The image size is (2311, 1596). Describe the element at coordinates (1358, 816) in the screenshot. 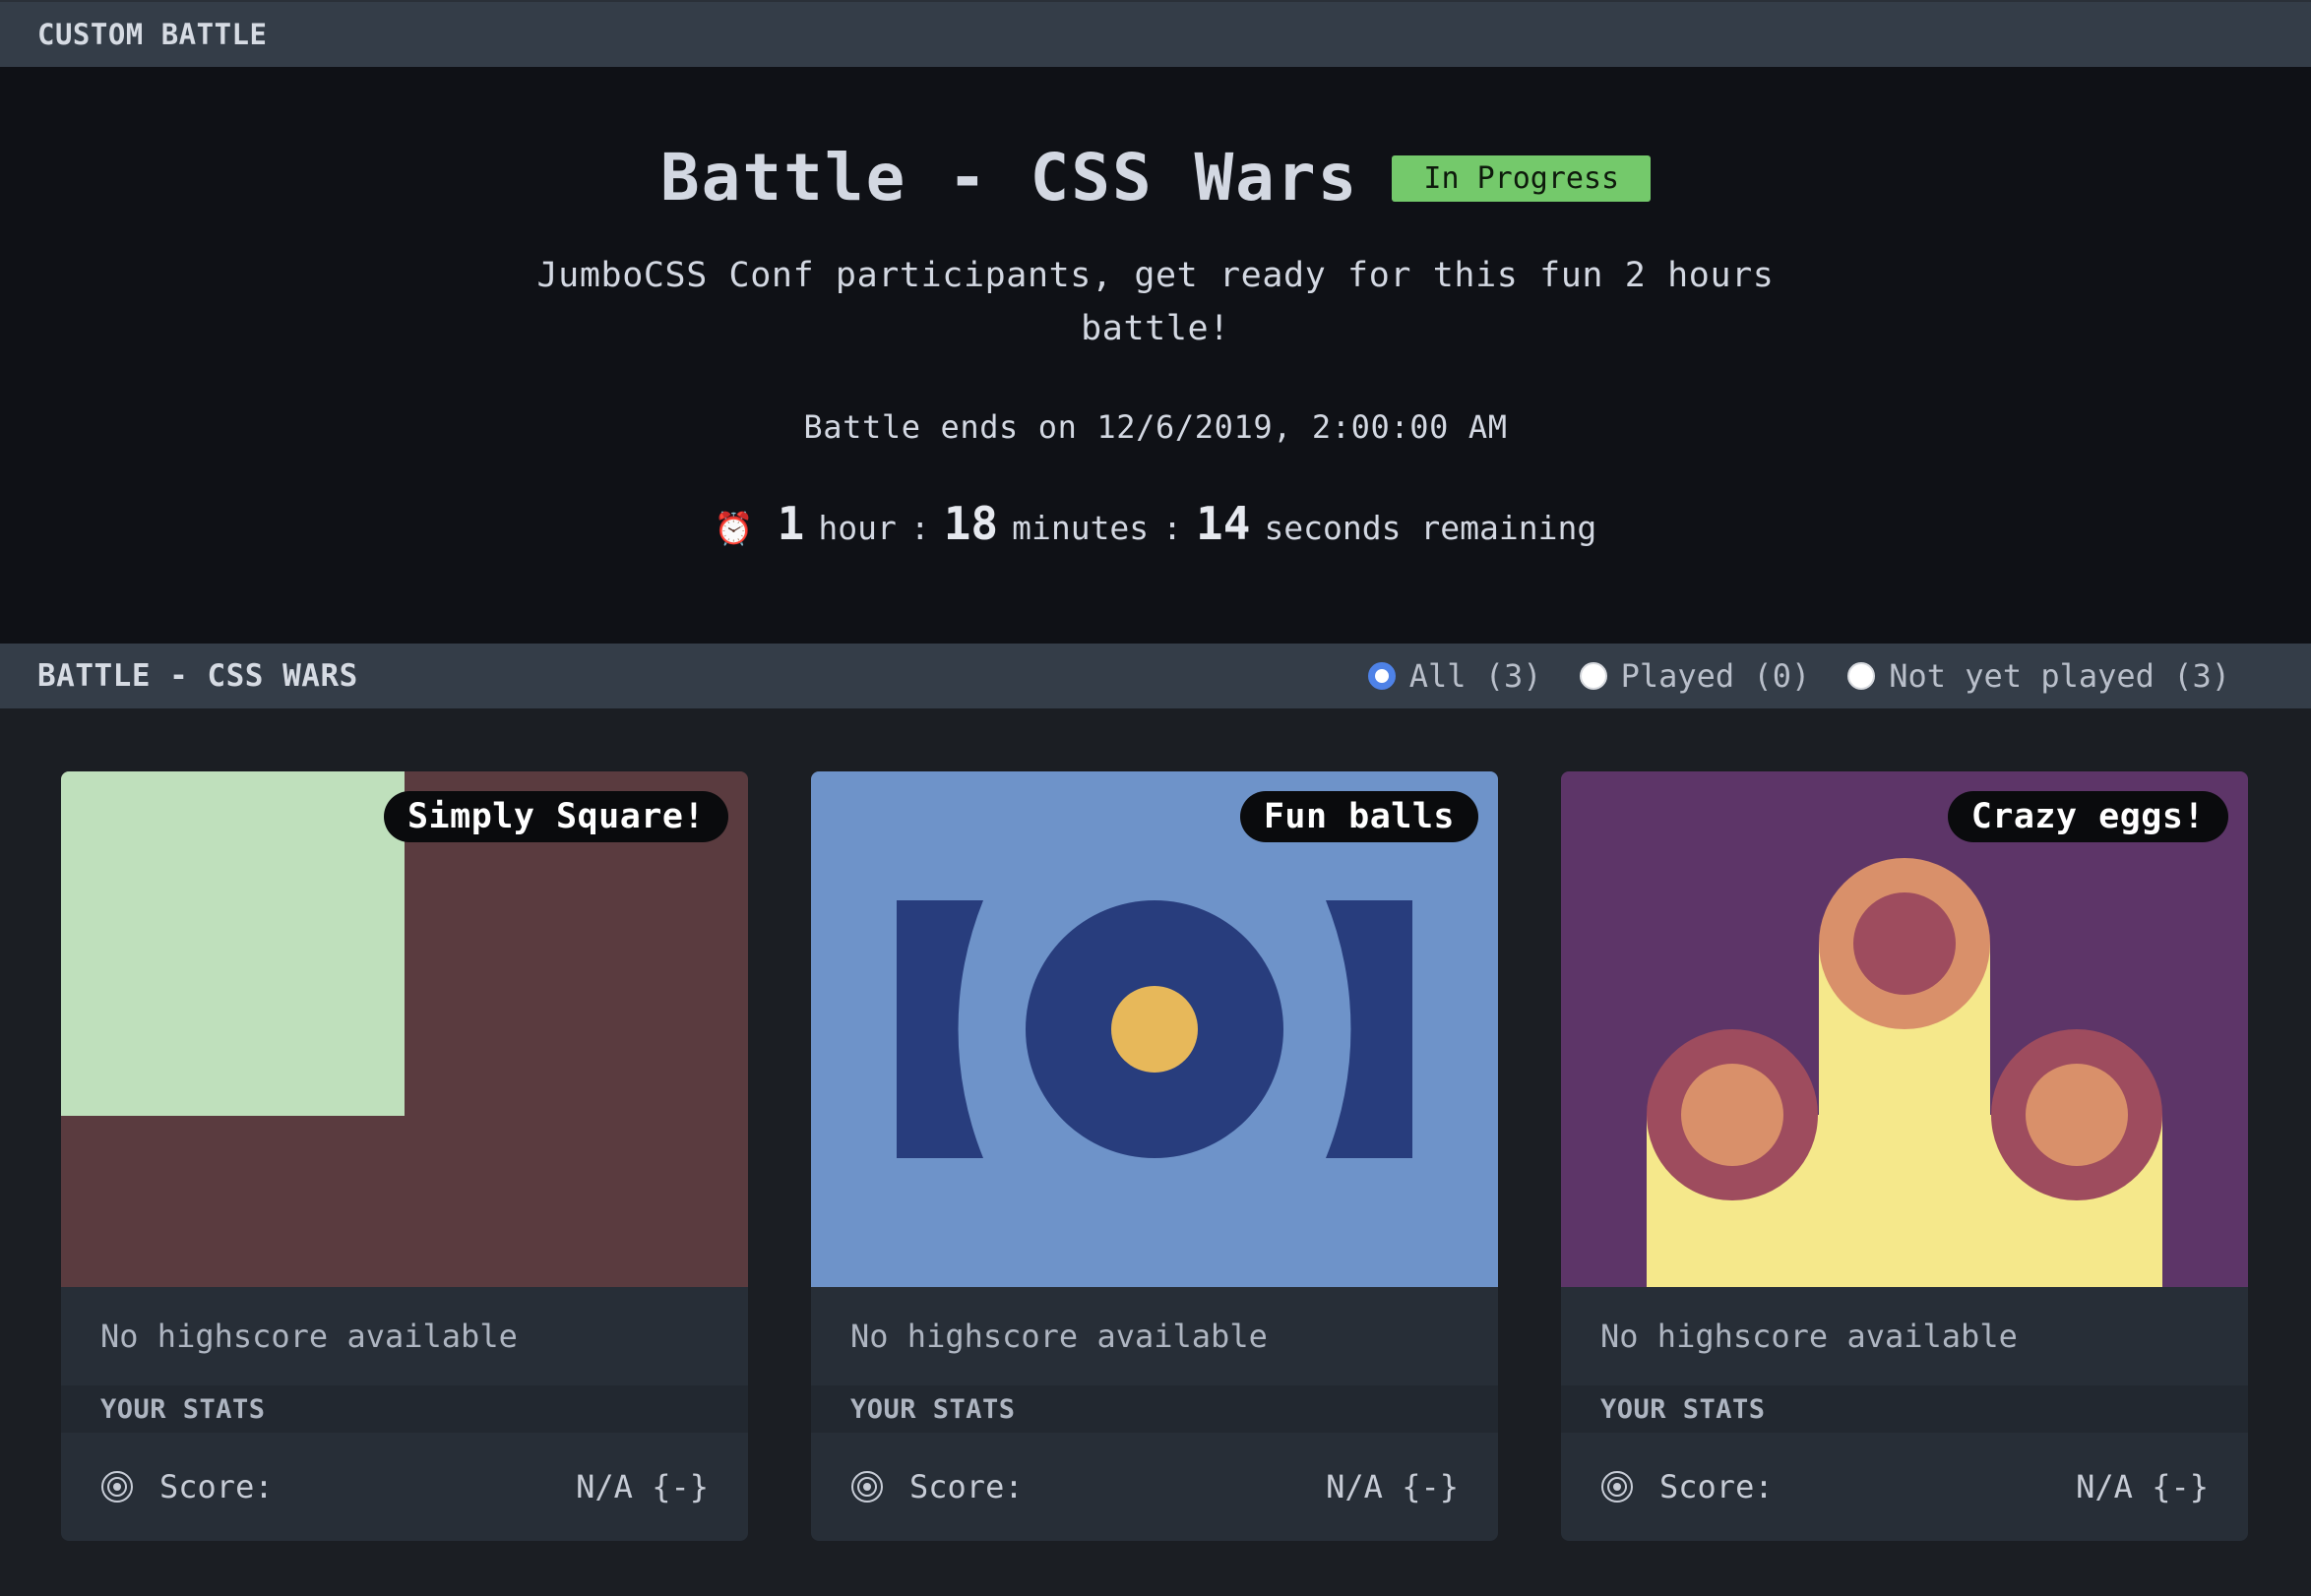

I see `target-name: Fun balls` at that location.